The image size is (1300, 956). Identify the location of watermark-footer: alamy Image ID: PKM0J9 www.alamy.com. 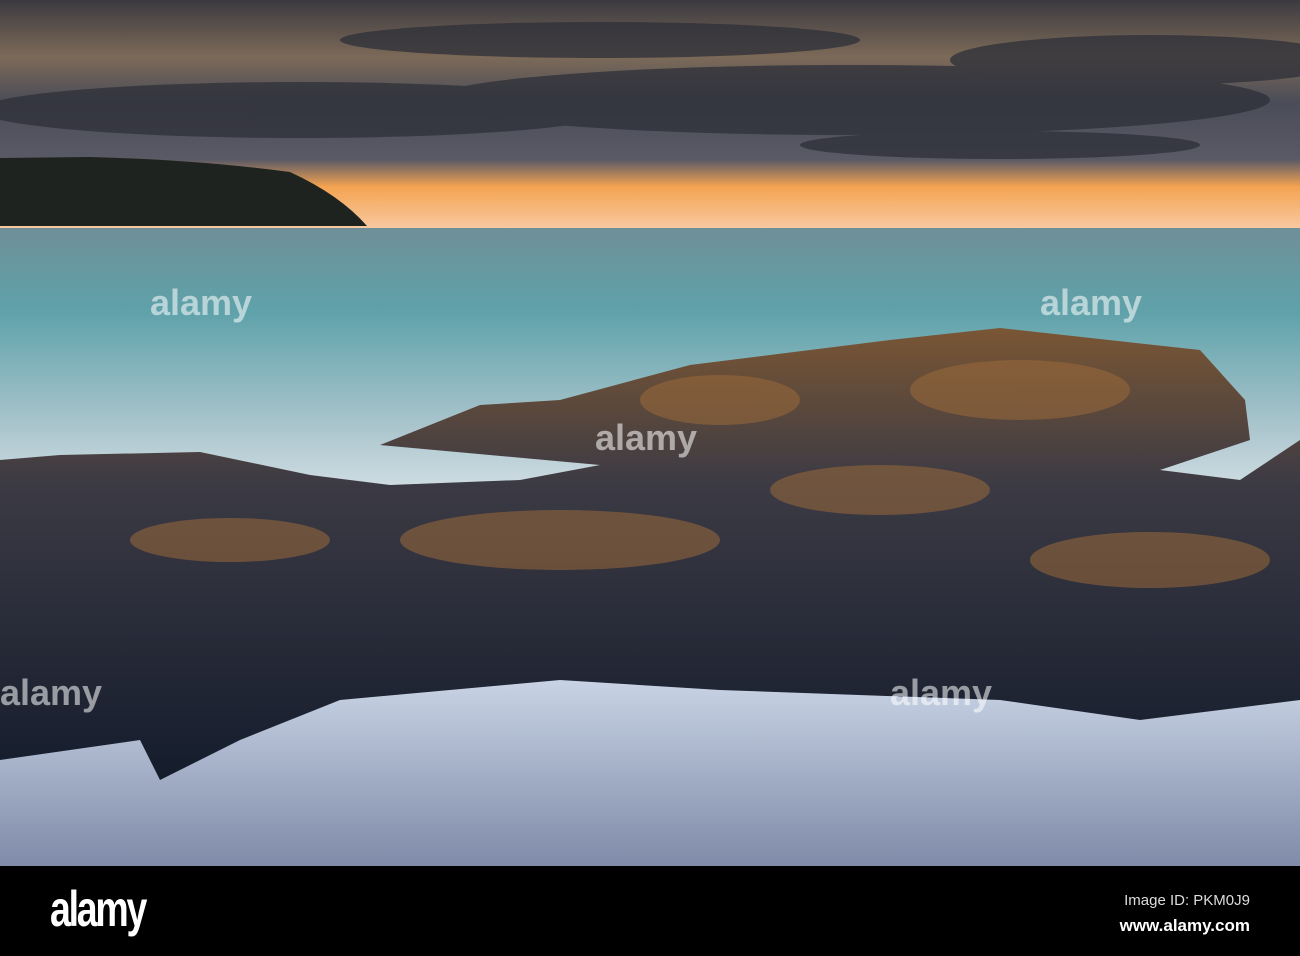
(650, 911).